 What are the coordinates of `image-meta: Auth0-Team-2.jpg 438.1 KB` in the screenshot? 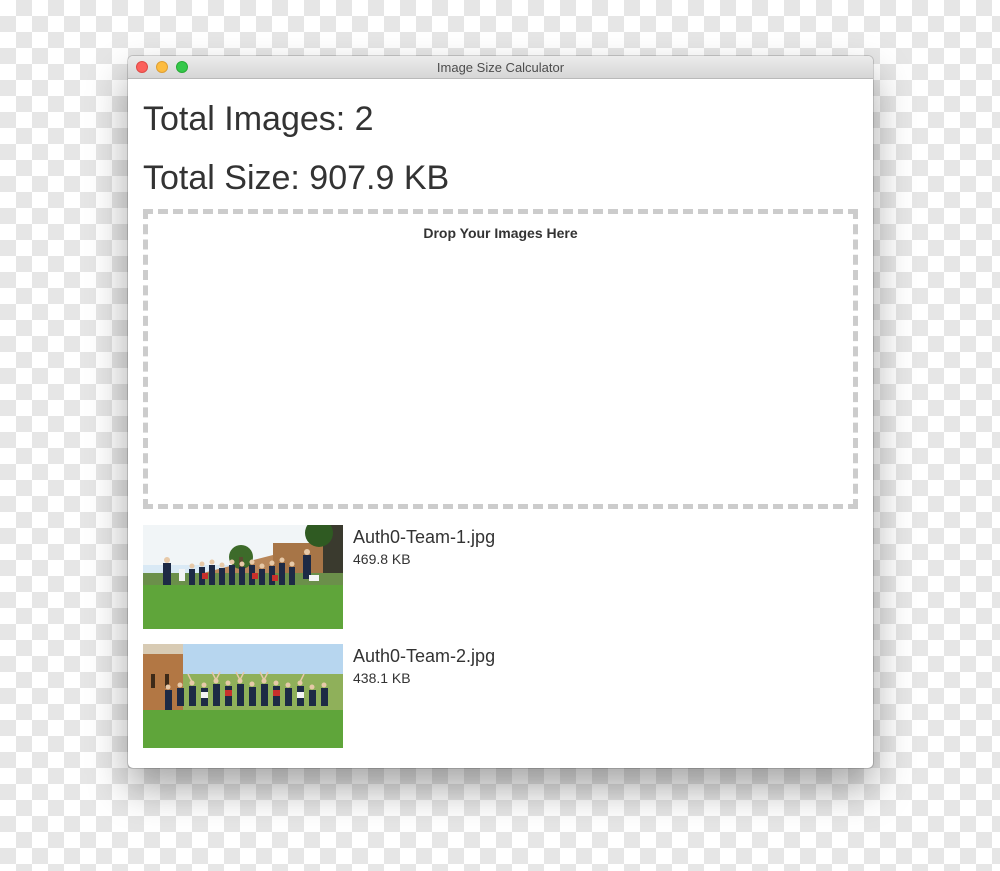 It's located at (419, 665).